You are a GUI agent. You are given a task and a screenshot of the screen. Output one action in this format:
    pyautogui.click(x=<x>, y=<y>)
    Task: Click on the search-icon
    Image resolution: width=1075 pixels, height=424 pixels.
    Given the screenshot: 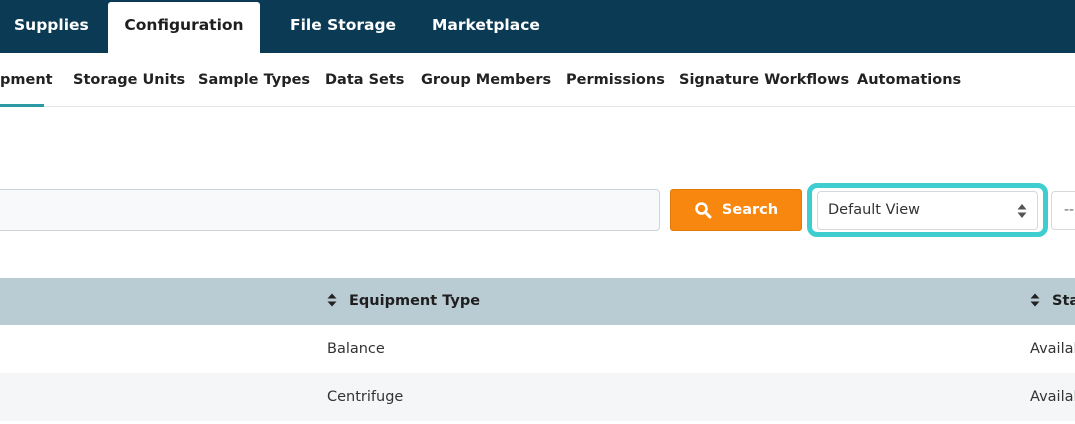 What is the action you would take?
    pyautogui.click(x=703, y=210)
    